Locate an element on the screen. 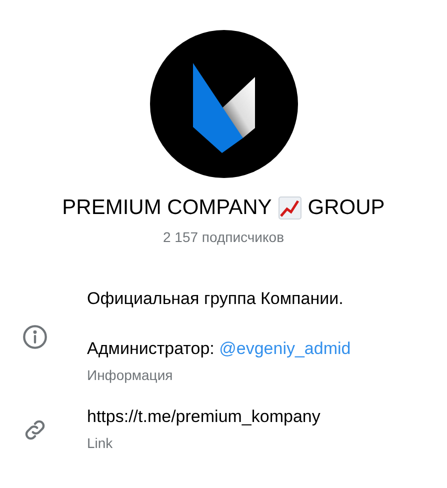 This screenshot has height=488, width=447. channel-title: GROUP is located at coordinates (346, 208).